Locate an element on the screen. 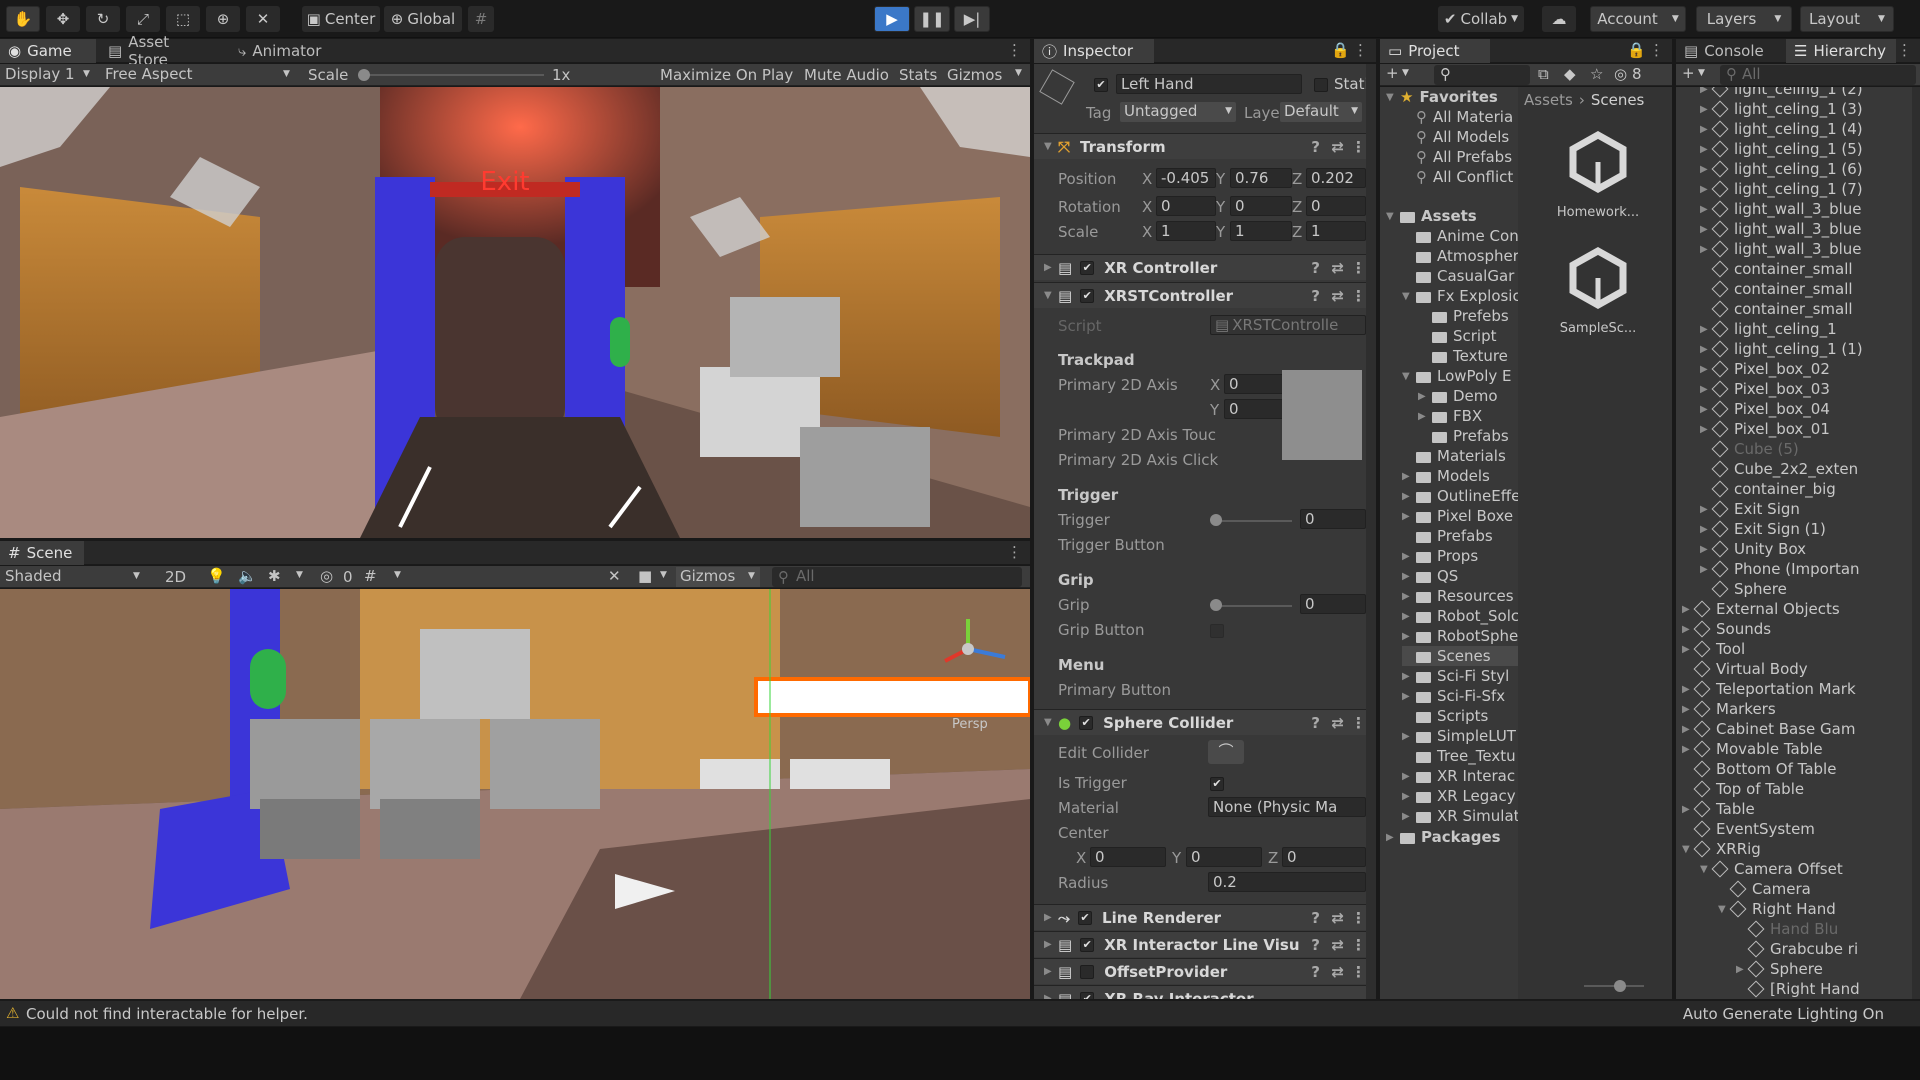  packages-header: ▶ Packages is located at coordinates (1443, 837).